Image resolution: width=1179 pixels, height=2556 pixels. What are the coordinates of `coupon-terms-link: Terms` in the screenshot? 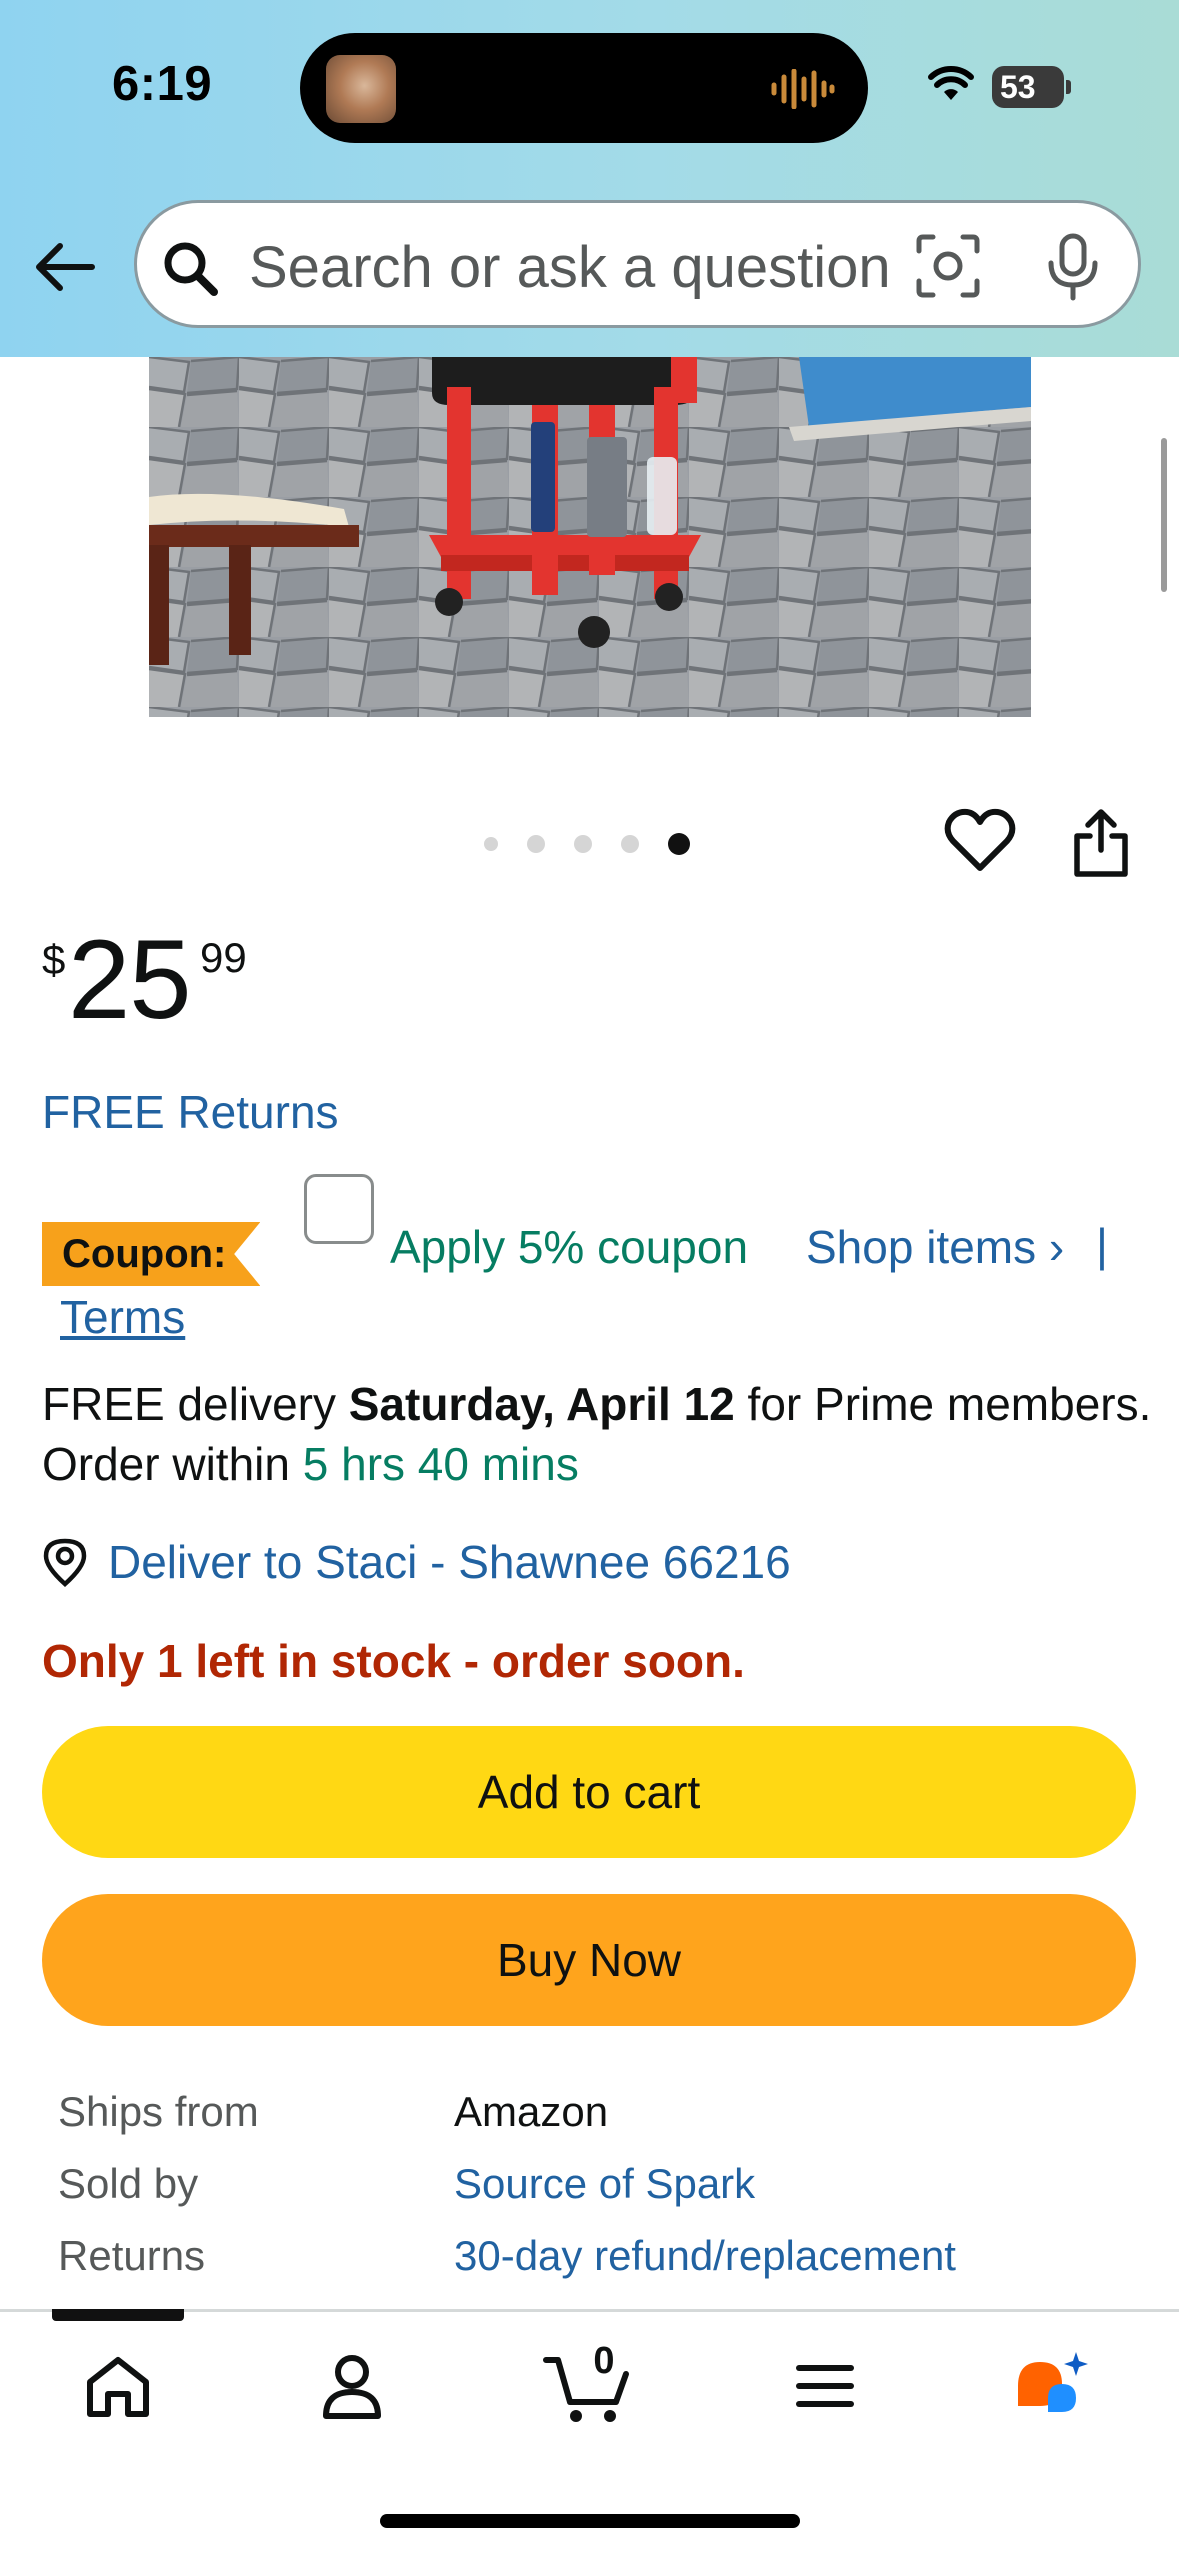 It's located at (122, 1317).